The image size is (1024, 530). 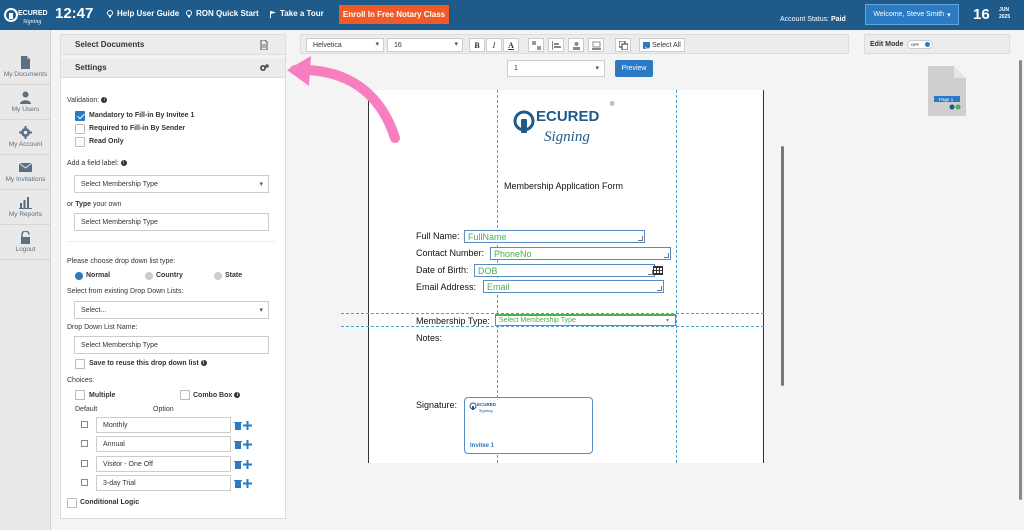 What do you see at coordinates (163, 444) in the screenshot?
I see `option-input-2: Annual` at bounding box center [163, 444].